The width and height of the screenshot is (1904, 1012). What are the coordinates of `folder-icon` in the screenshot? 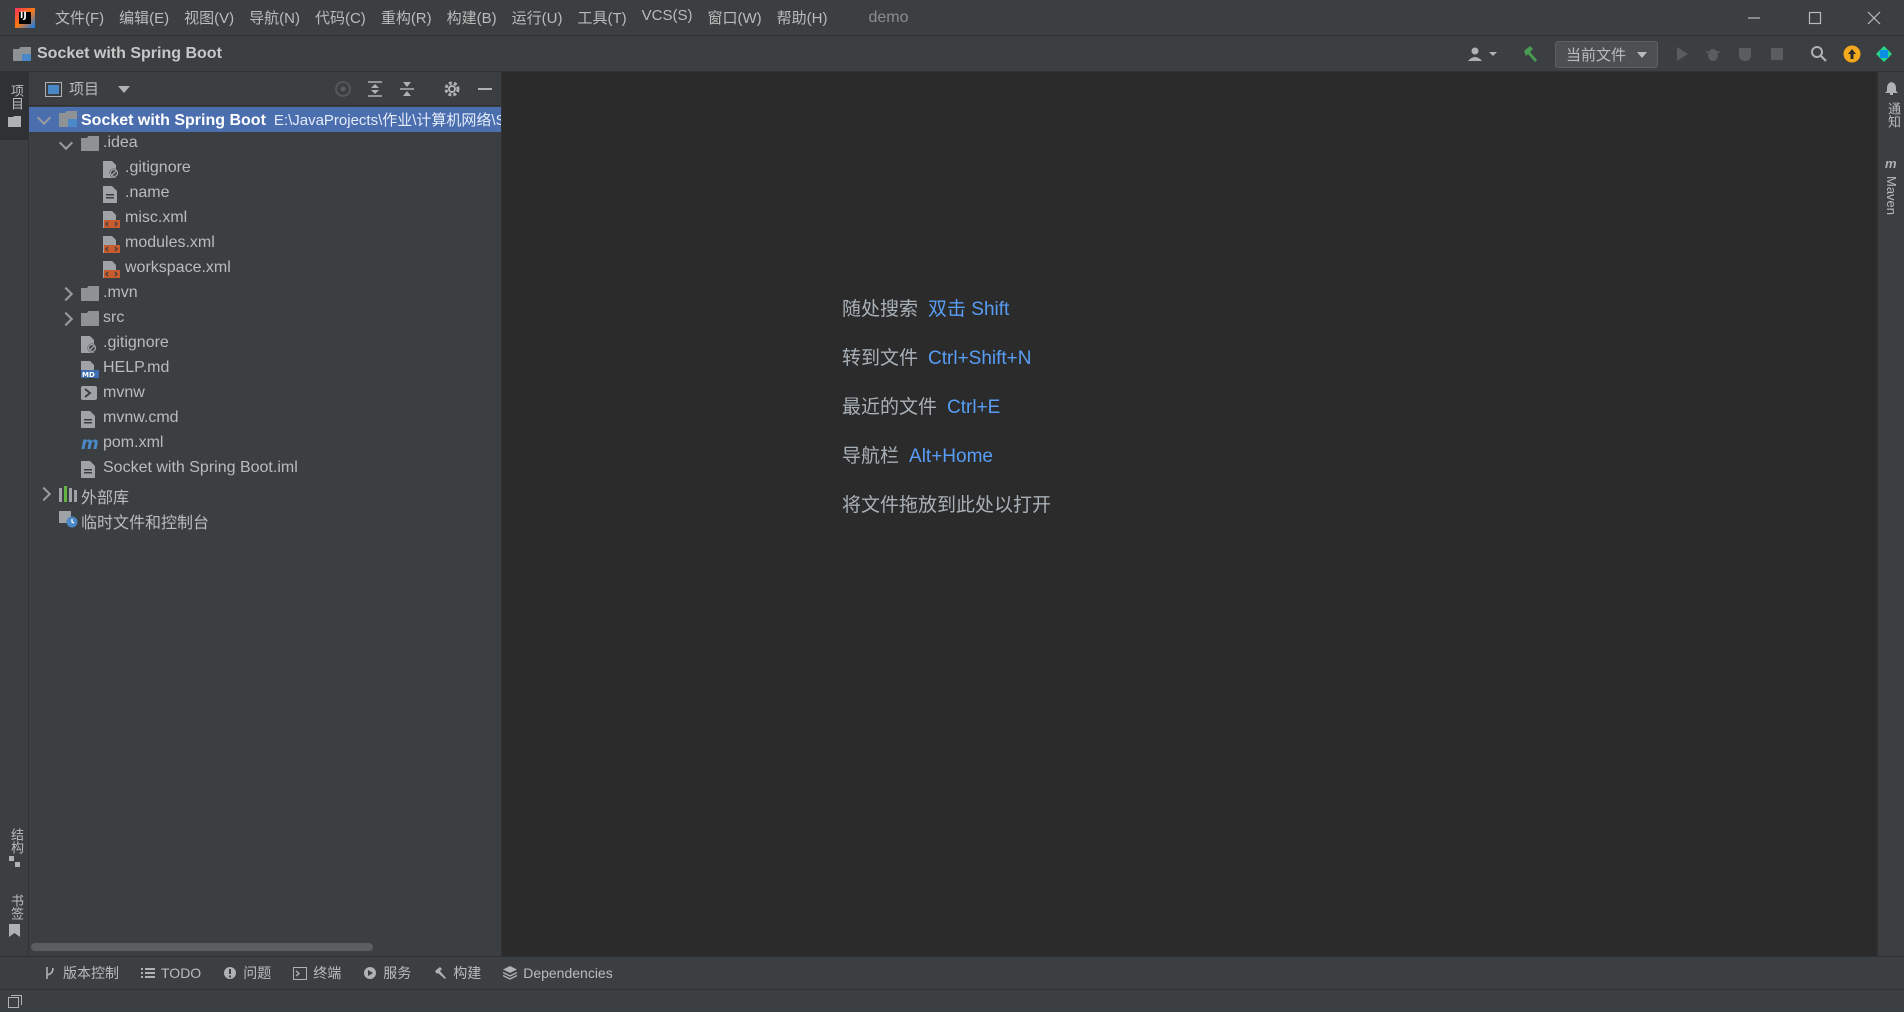 It's located at (90, 143).